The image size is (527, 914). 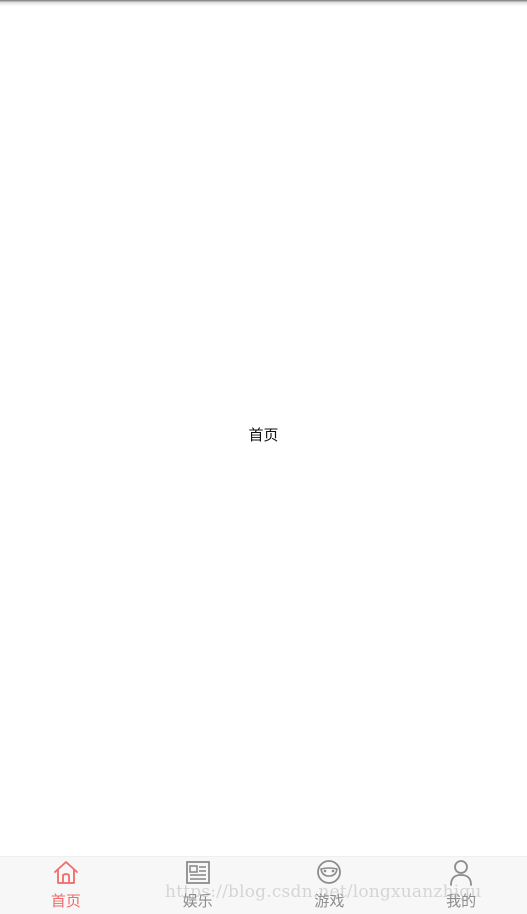 I want to click on tab-entertainment: 娱乐, so click(x=198, y=885).